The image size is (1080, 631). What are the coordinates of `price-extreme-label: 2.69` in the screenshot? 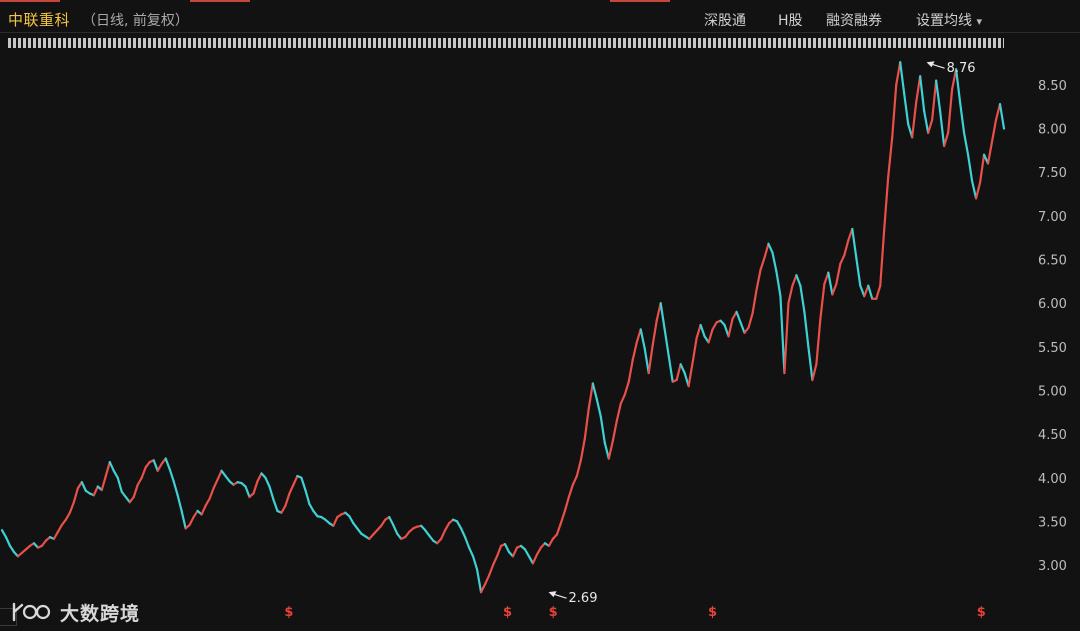 It's located at (583, 598).